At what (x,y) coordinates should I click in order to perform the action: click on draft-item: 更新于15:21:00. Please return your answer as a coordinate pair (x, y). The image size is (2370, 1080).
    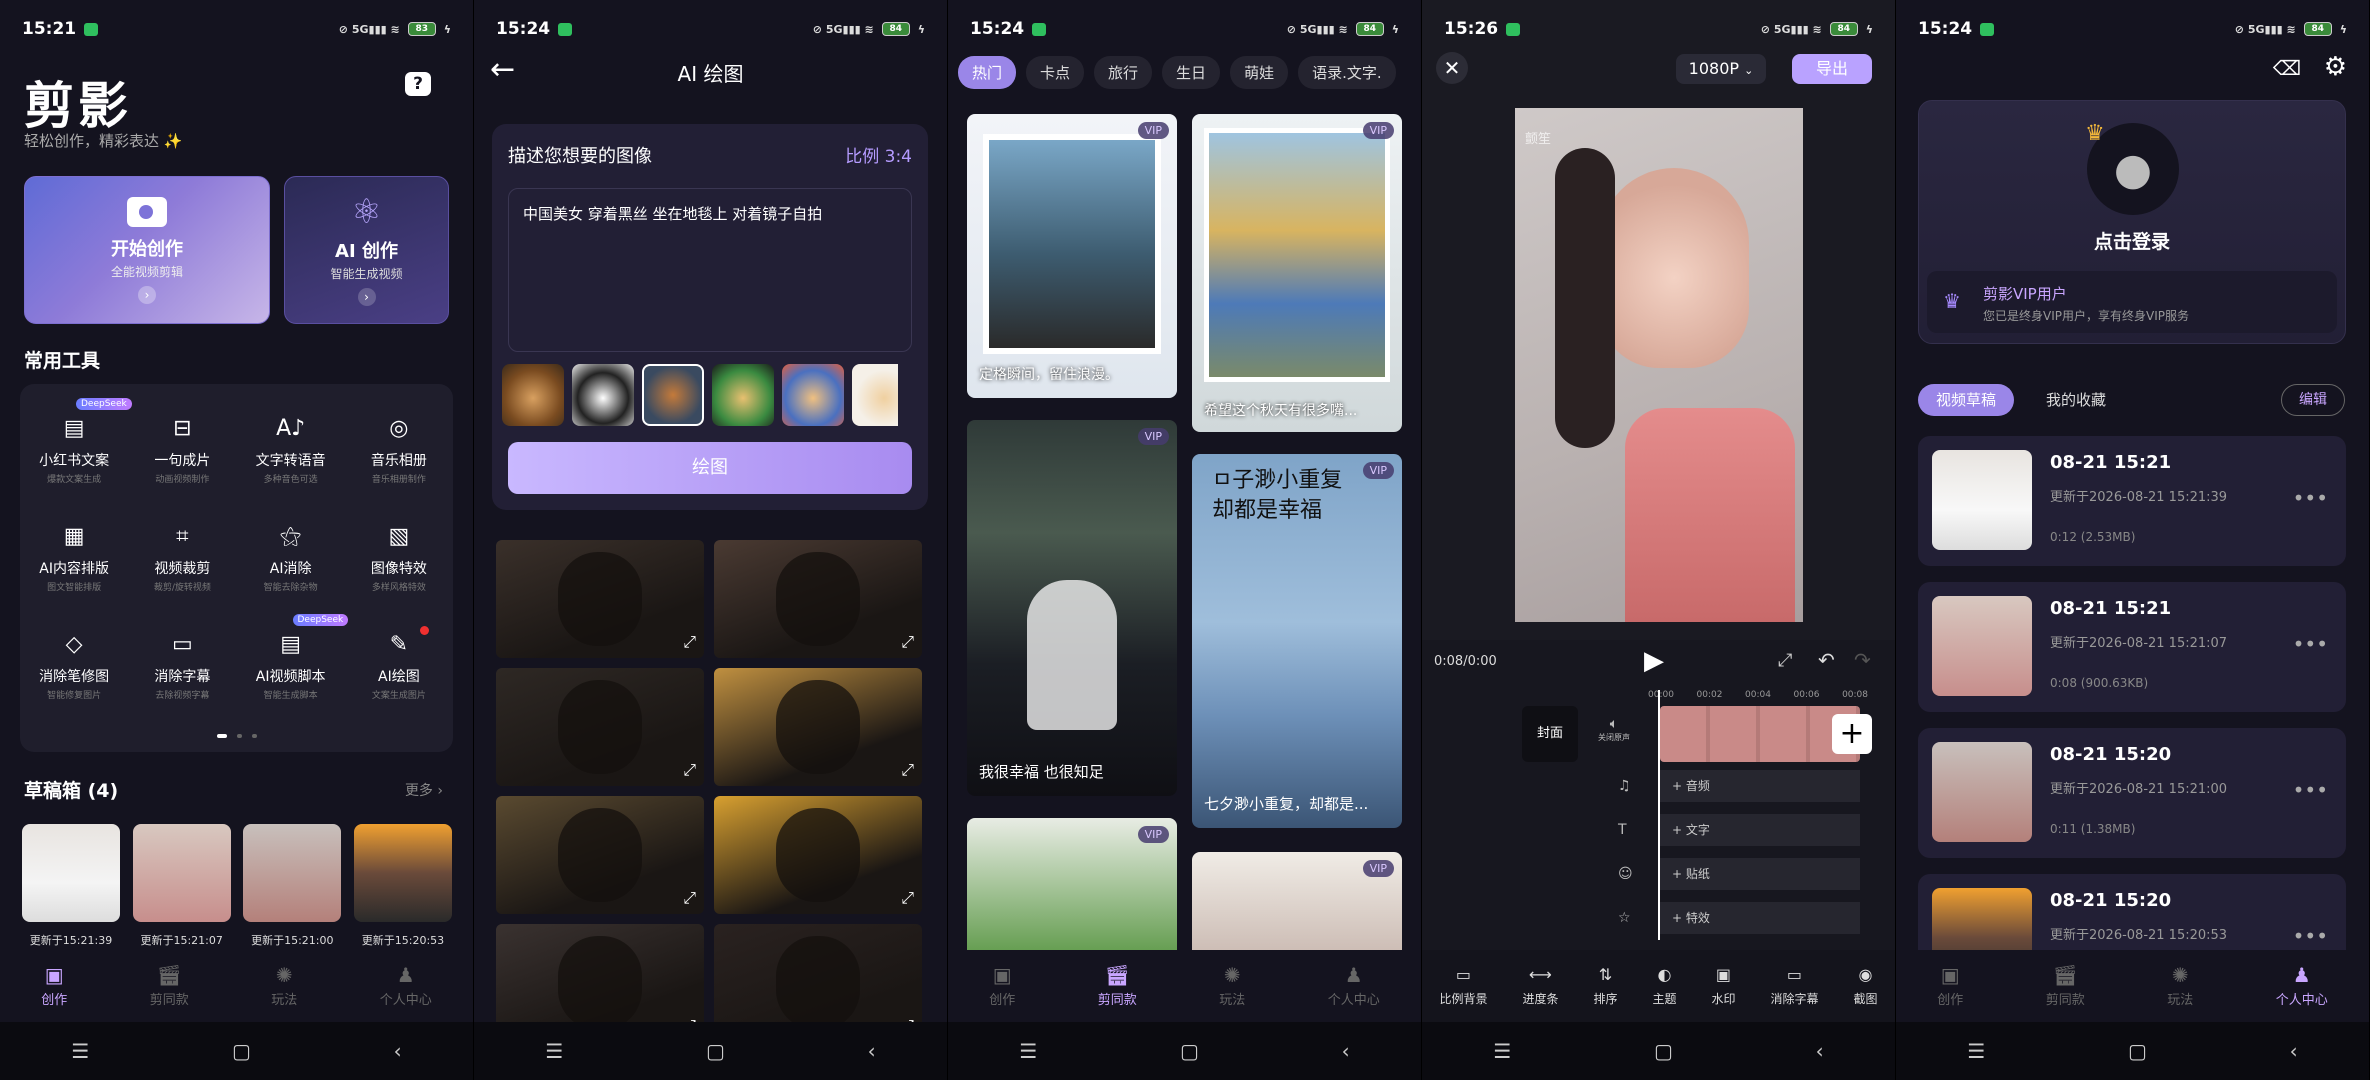
    Looking at the image, I should click on (292, 886).